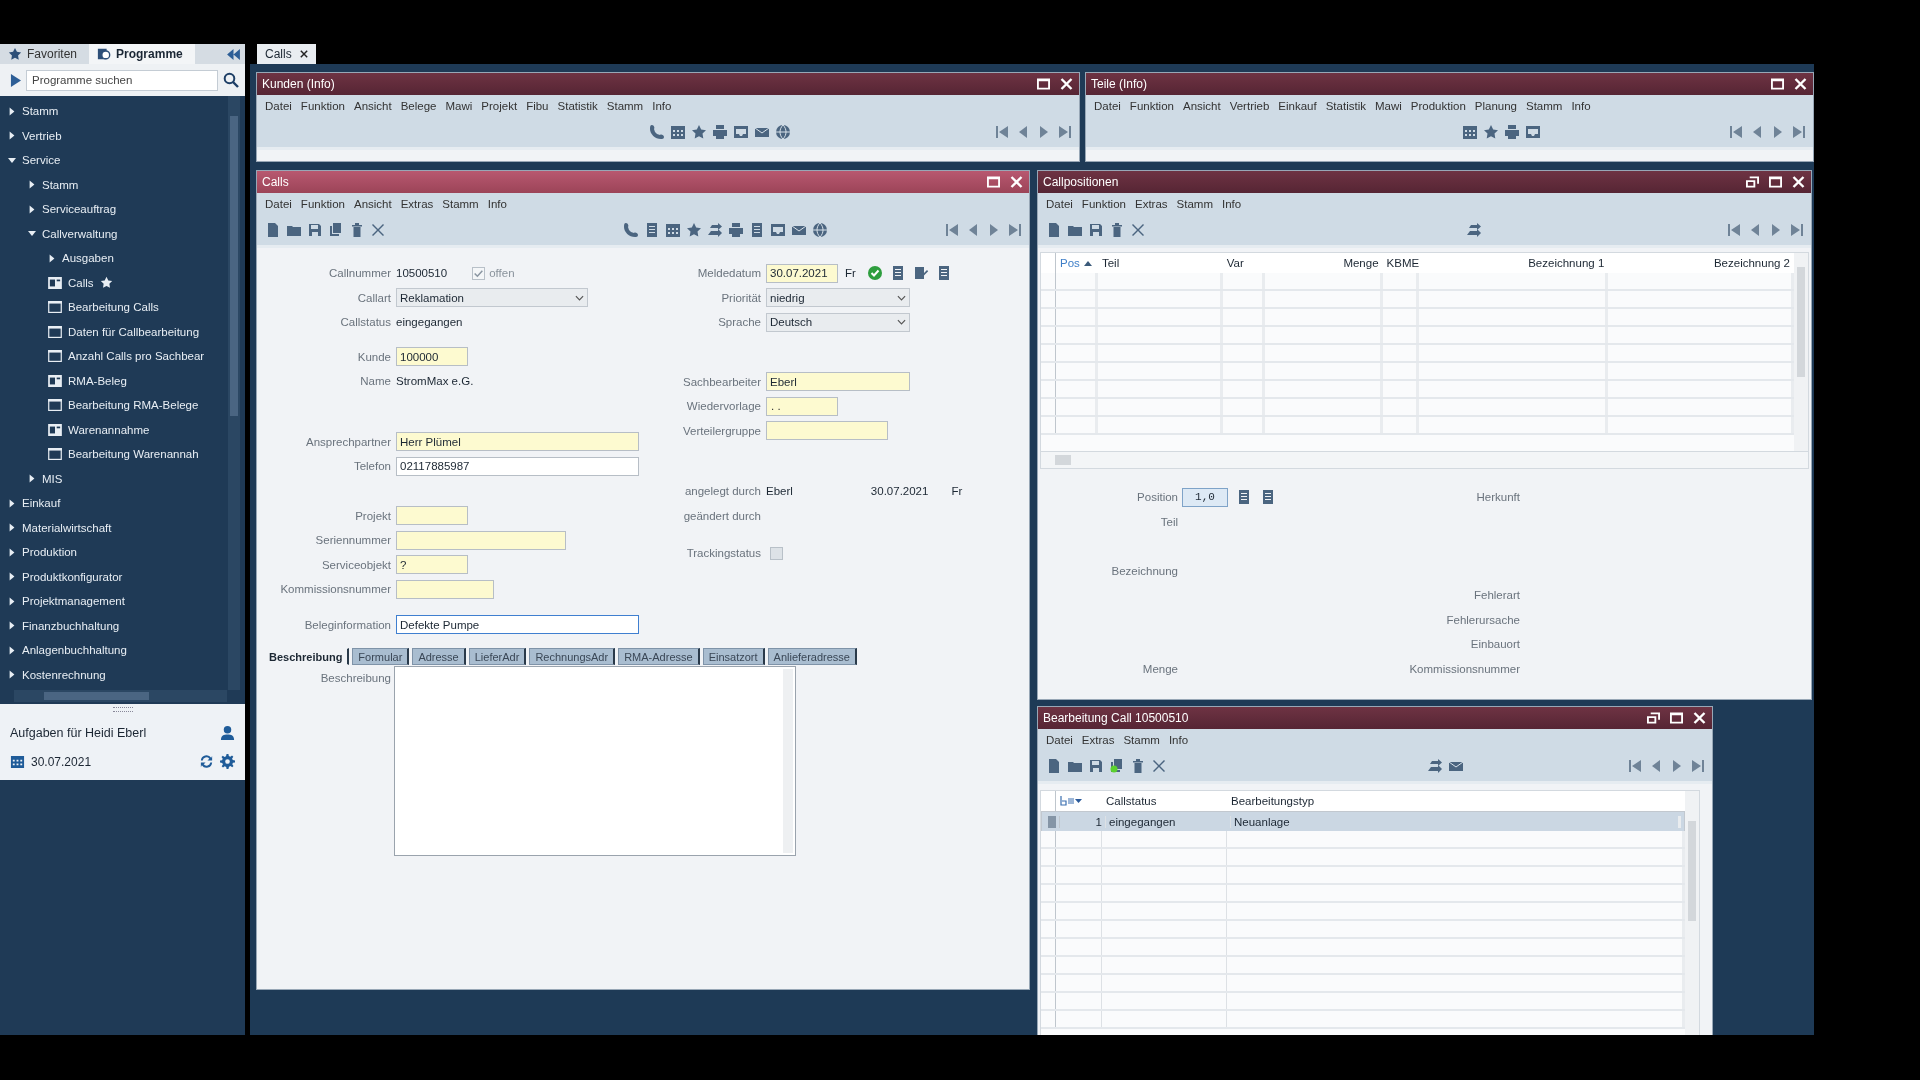 The height and width of the screenshot is (1080, 1920). I want to click on tab: Anlieferadresse, so click(812, 656).